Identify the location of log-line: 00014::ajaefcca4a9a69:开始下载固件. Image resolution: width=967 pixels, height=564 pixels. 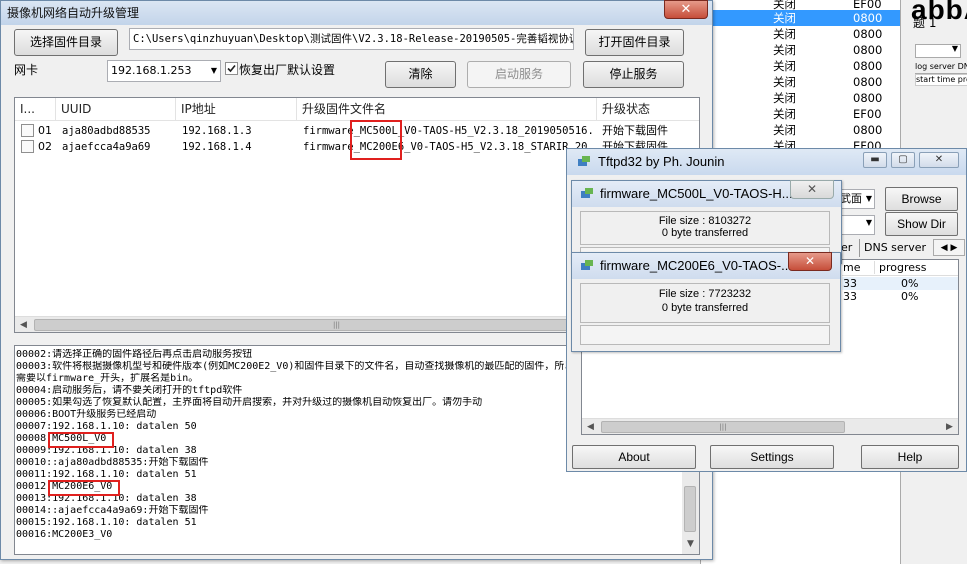
(112, 510).